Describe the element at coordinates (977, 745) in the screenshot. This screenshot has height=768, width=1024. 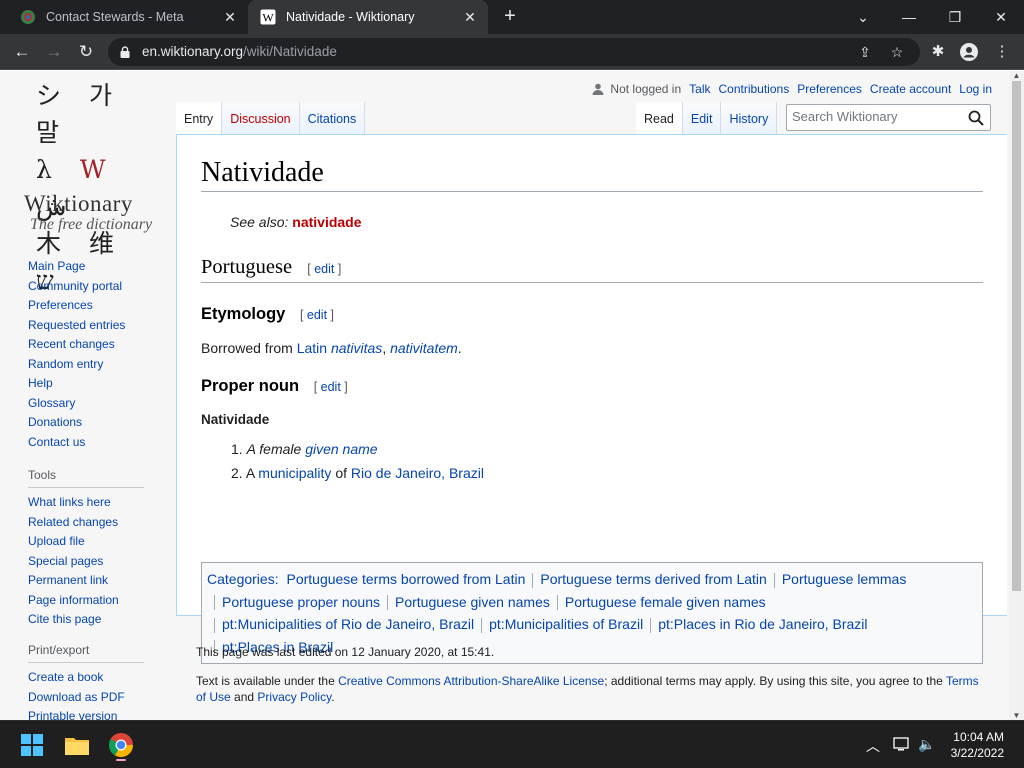
I see `taskbar-clock: 10:04 AM 3/22/2022` at that location.